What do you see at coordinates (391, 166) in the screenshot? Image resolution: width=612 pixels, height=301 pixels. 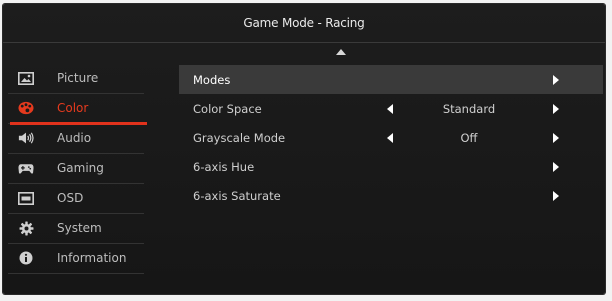 I see `setting-row-6-axis-hue: 6-axis Hue` at bounding box center [391, 166].